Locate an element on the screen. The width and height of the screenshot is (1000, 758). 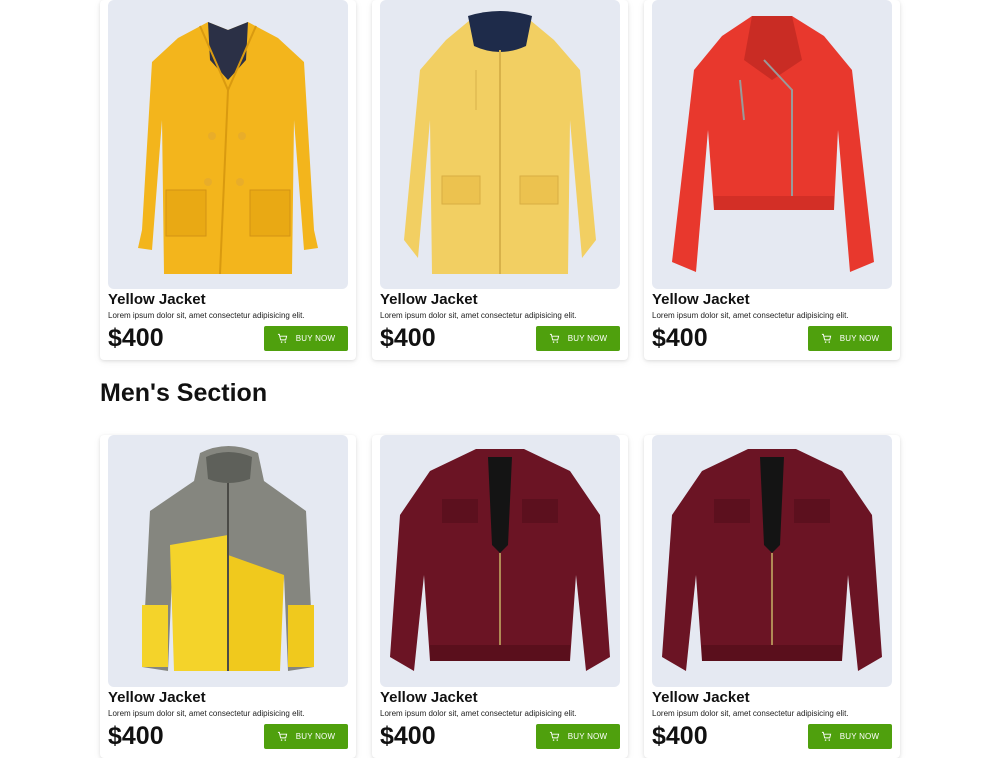
grey-yellow-puffer-image is located at coordinates (228, 558).